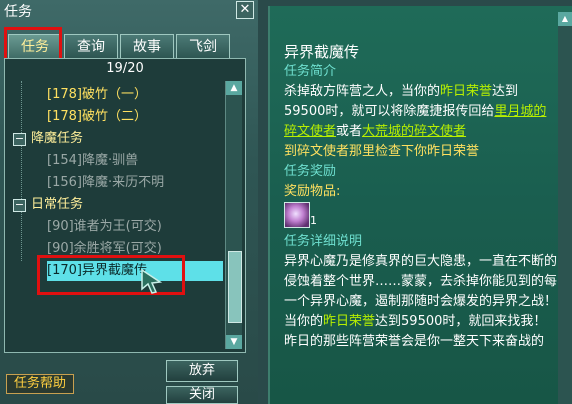  What do you see at coordinates (125, 68) in the screenshot?
I see `page-counter: 19/20` at bounding box center [125, 68].